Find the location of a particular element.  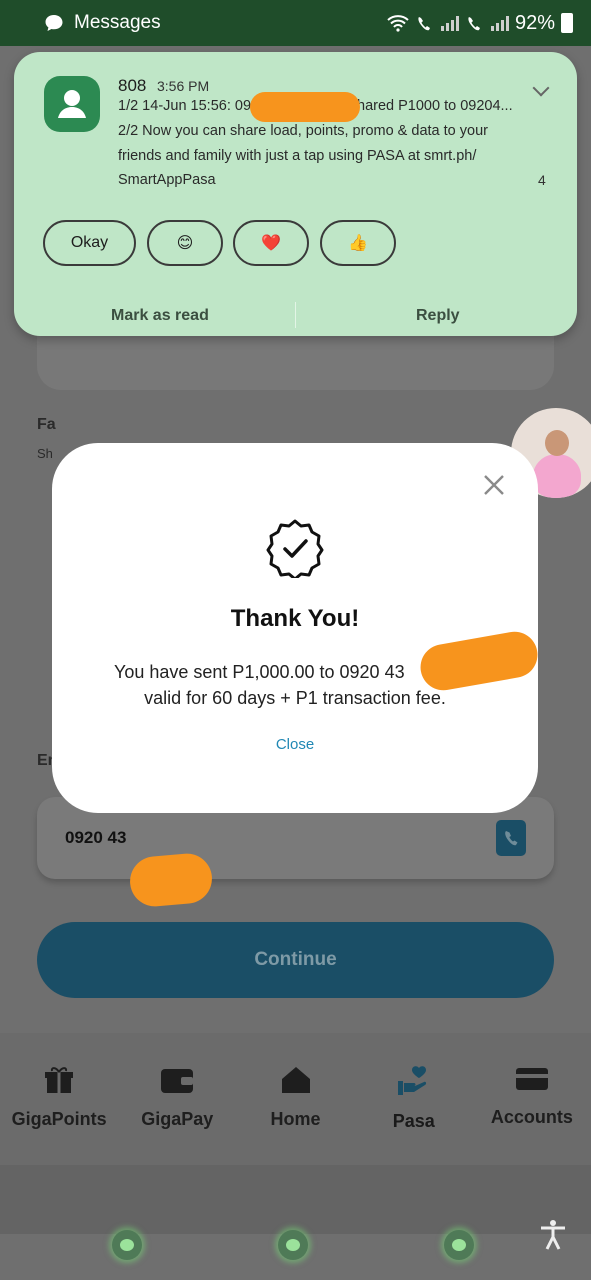

nav-gigapay: GigaPay is located at coordinates (177, 1099).